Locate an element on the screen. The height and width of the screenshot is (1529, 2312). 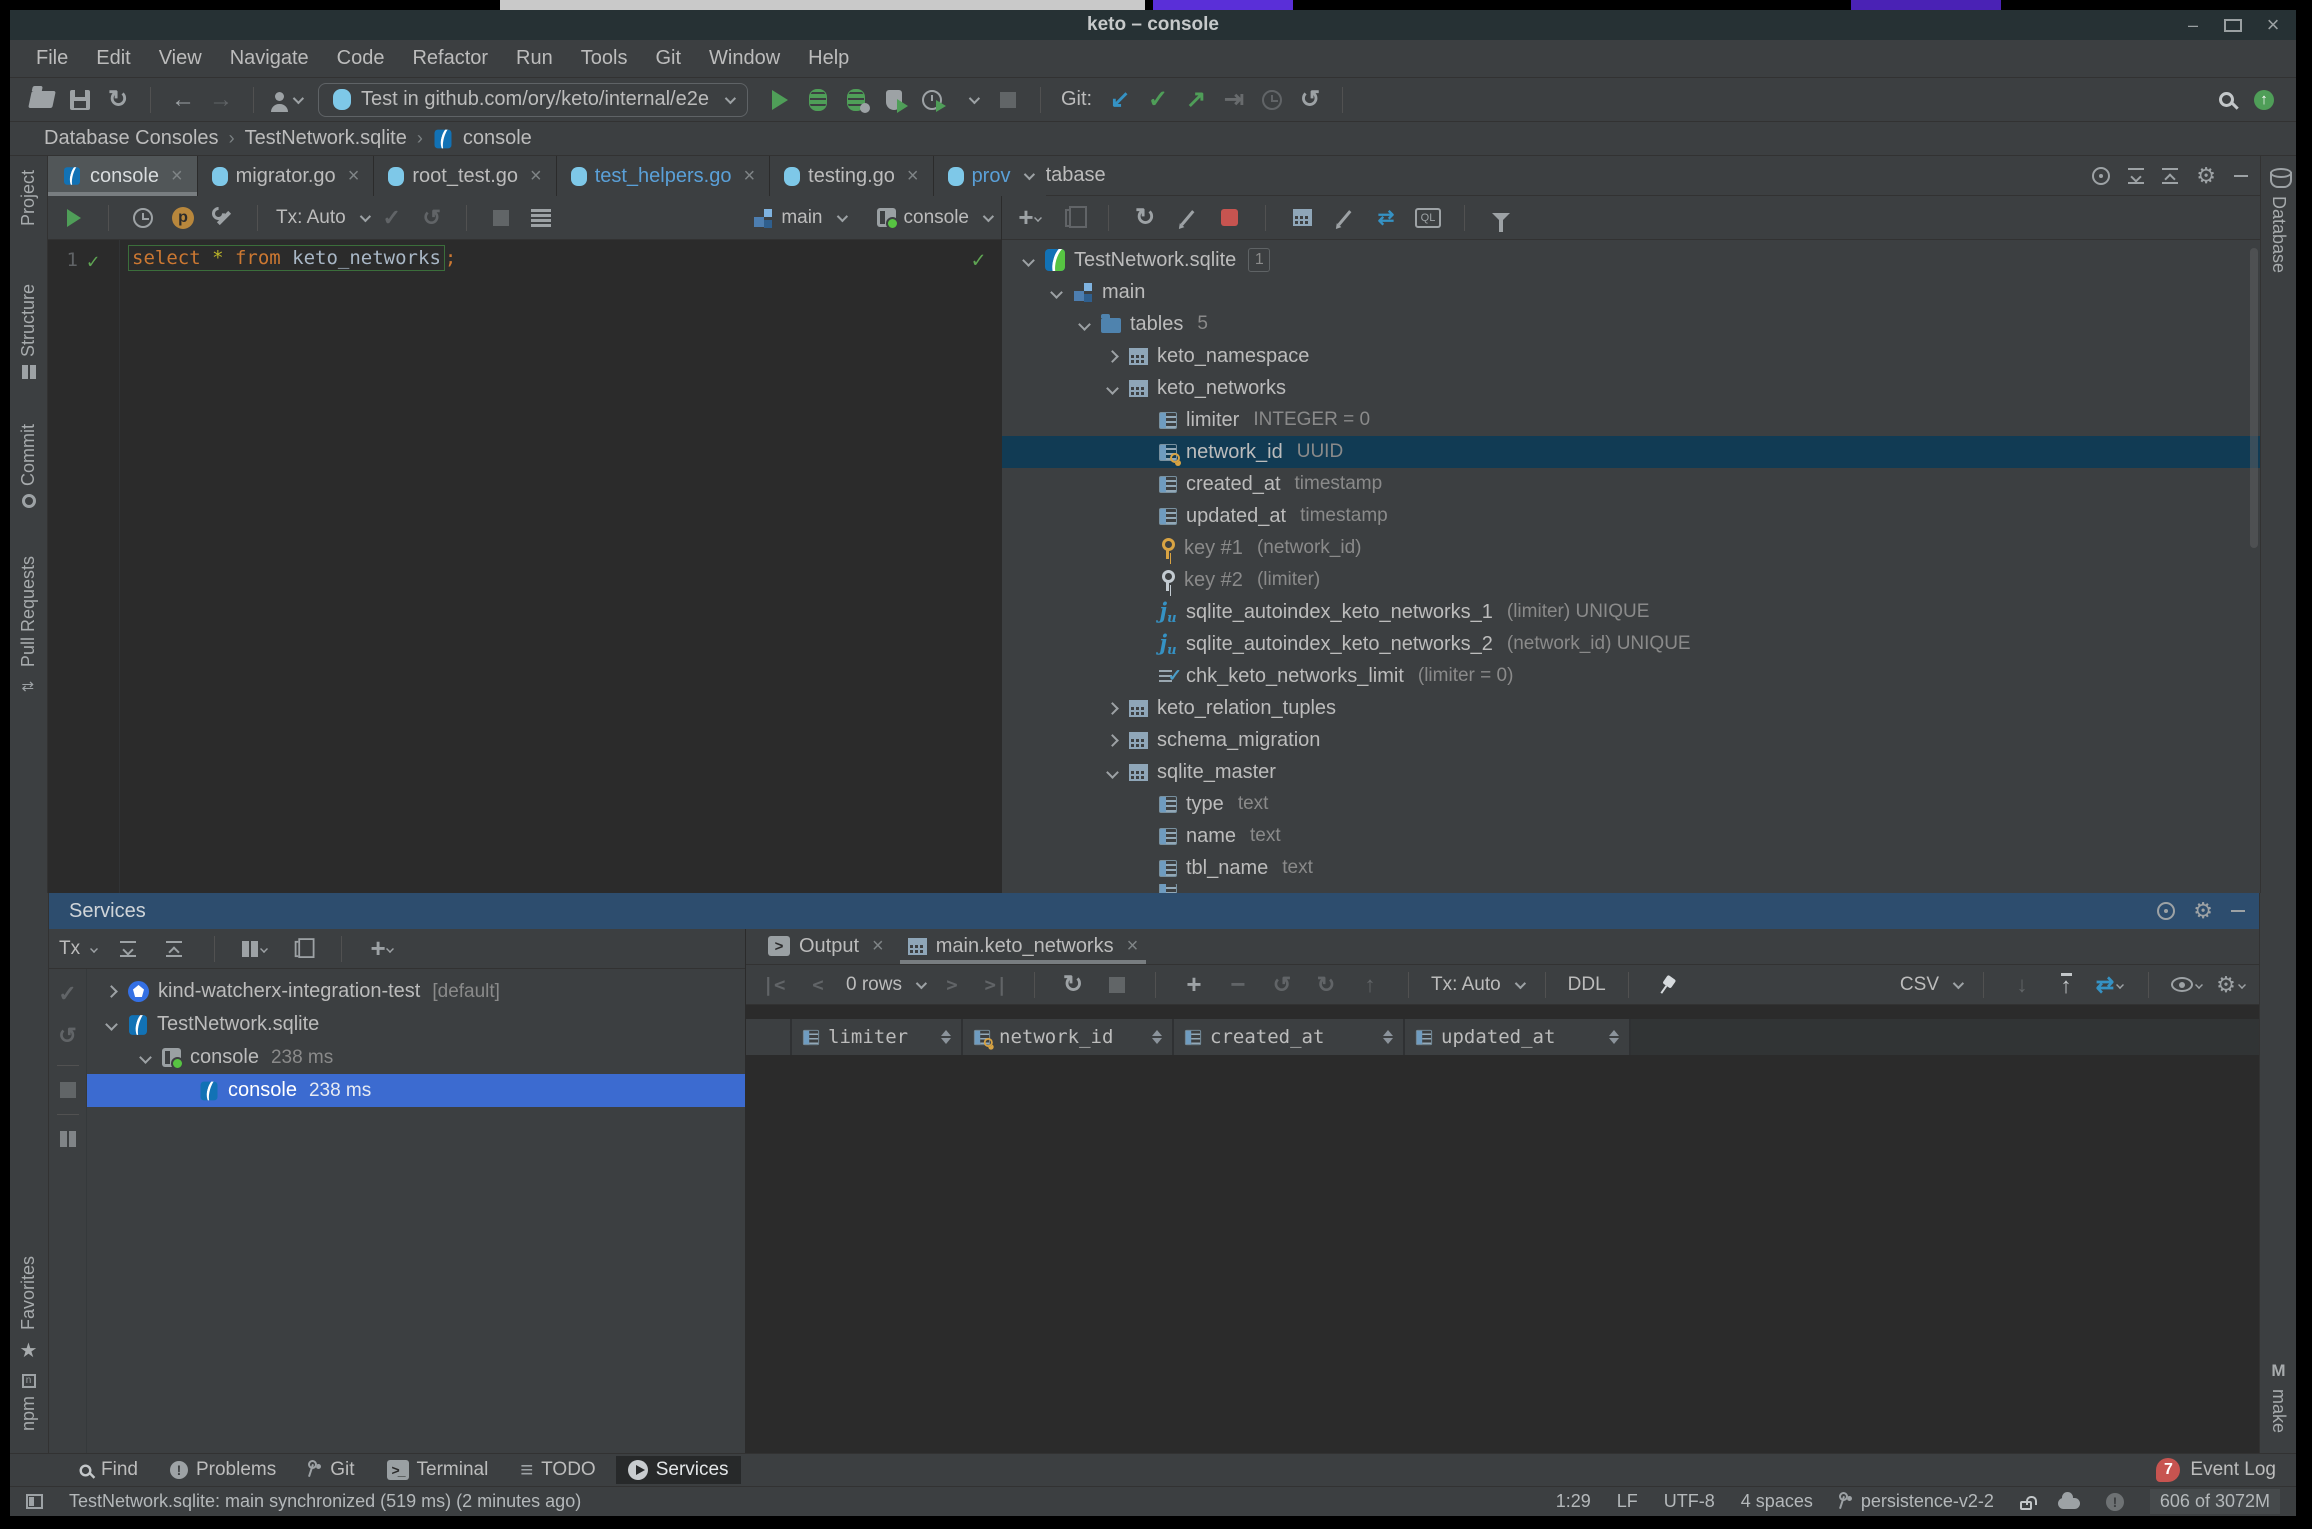
sidebar-item-npm: npm is located at coordinates (28, 1402).